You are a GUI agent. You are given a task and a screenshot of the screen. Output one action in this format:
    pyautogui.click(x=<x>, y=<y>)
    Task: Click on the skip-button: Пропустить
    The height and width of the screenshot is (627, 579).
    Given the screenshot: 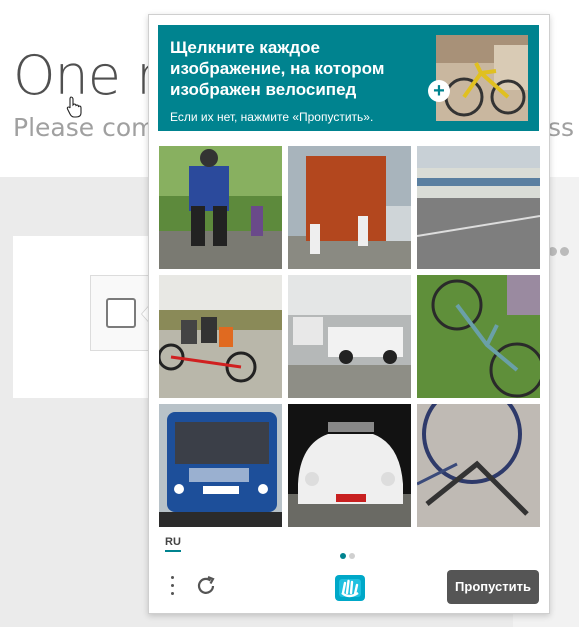 What is the action you would take?
    pyautogui.click(x=493, y=587)
    